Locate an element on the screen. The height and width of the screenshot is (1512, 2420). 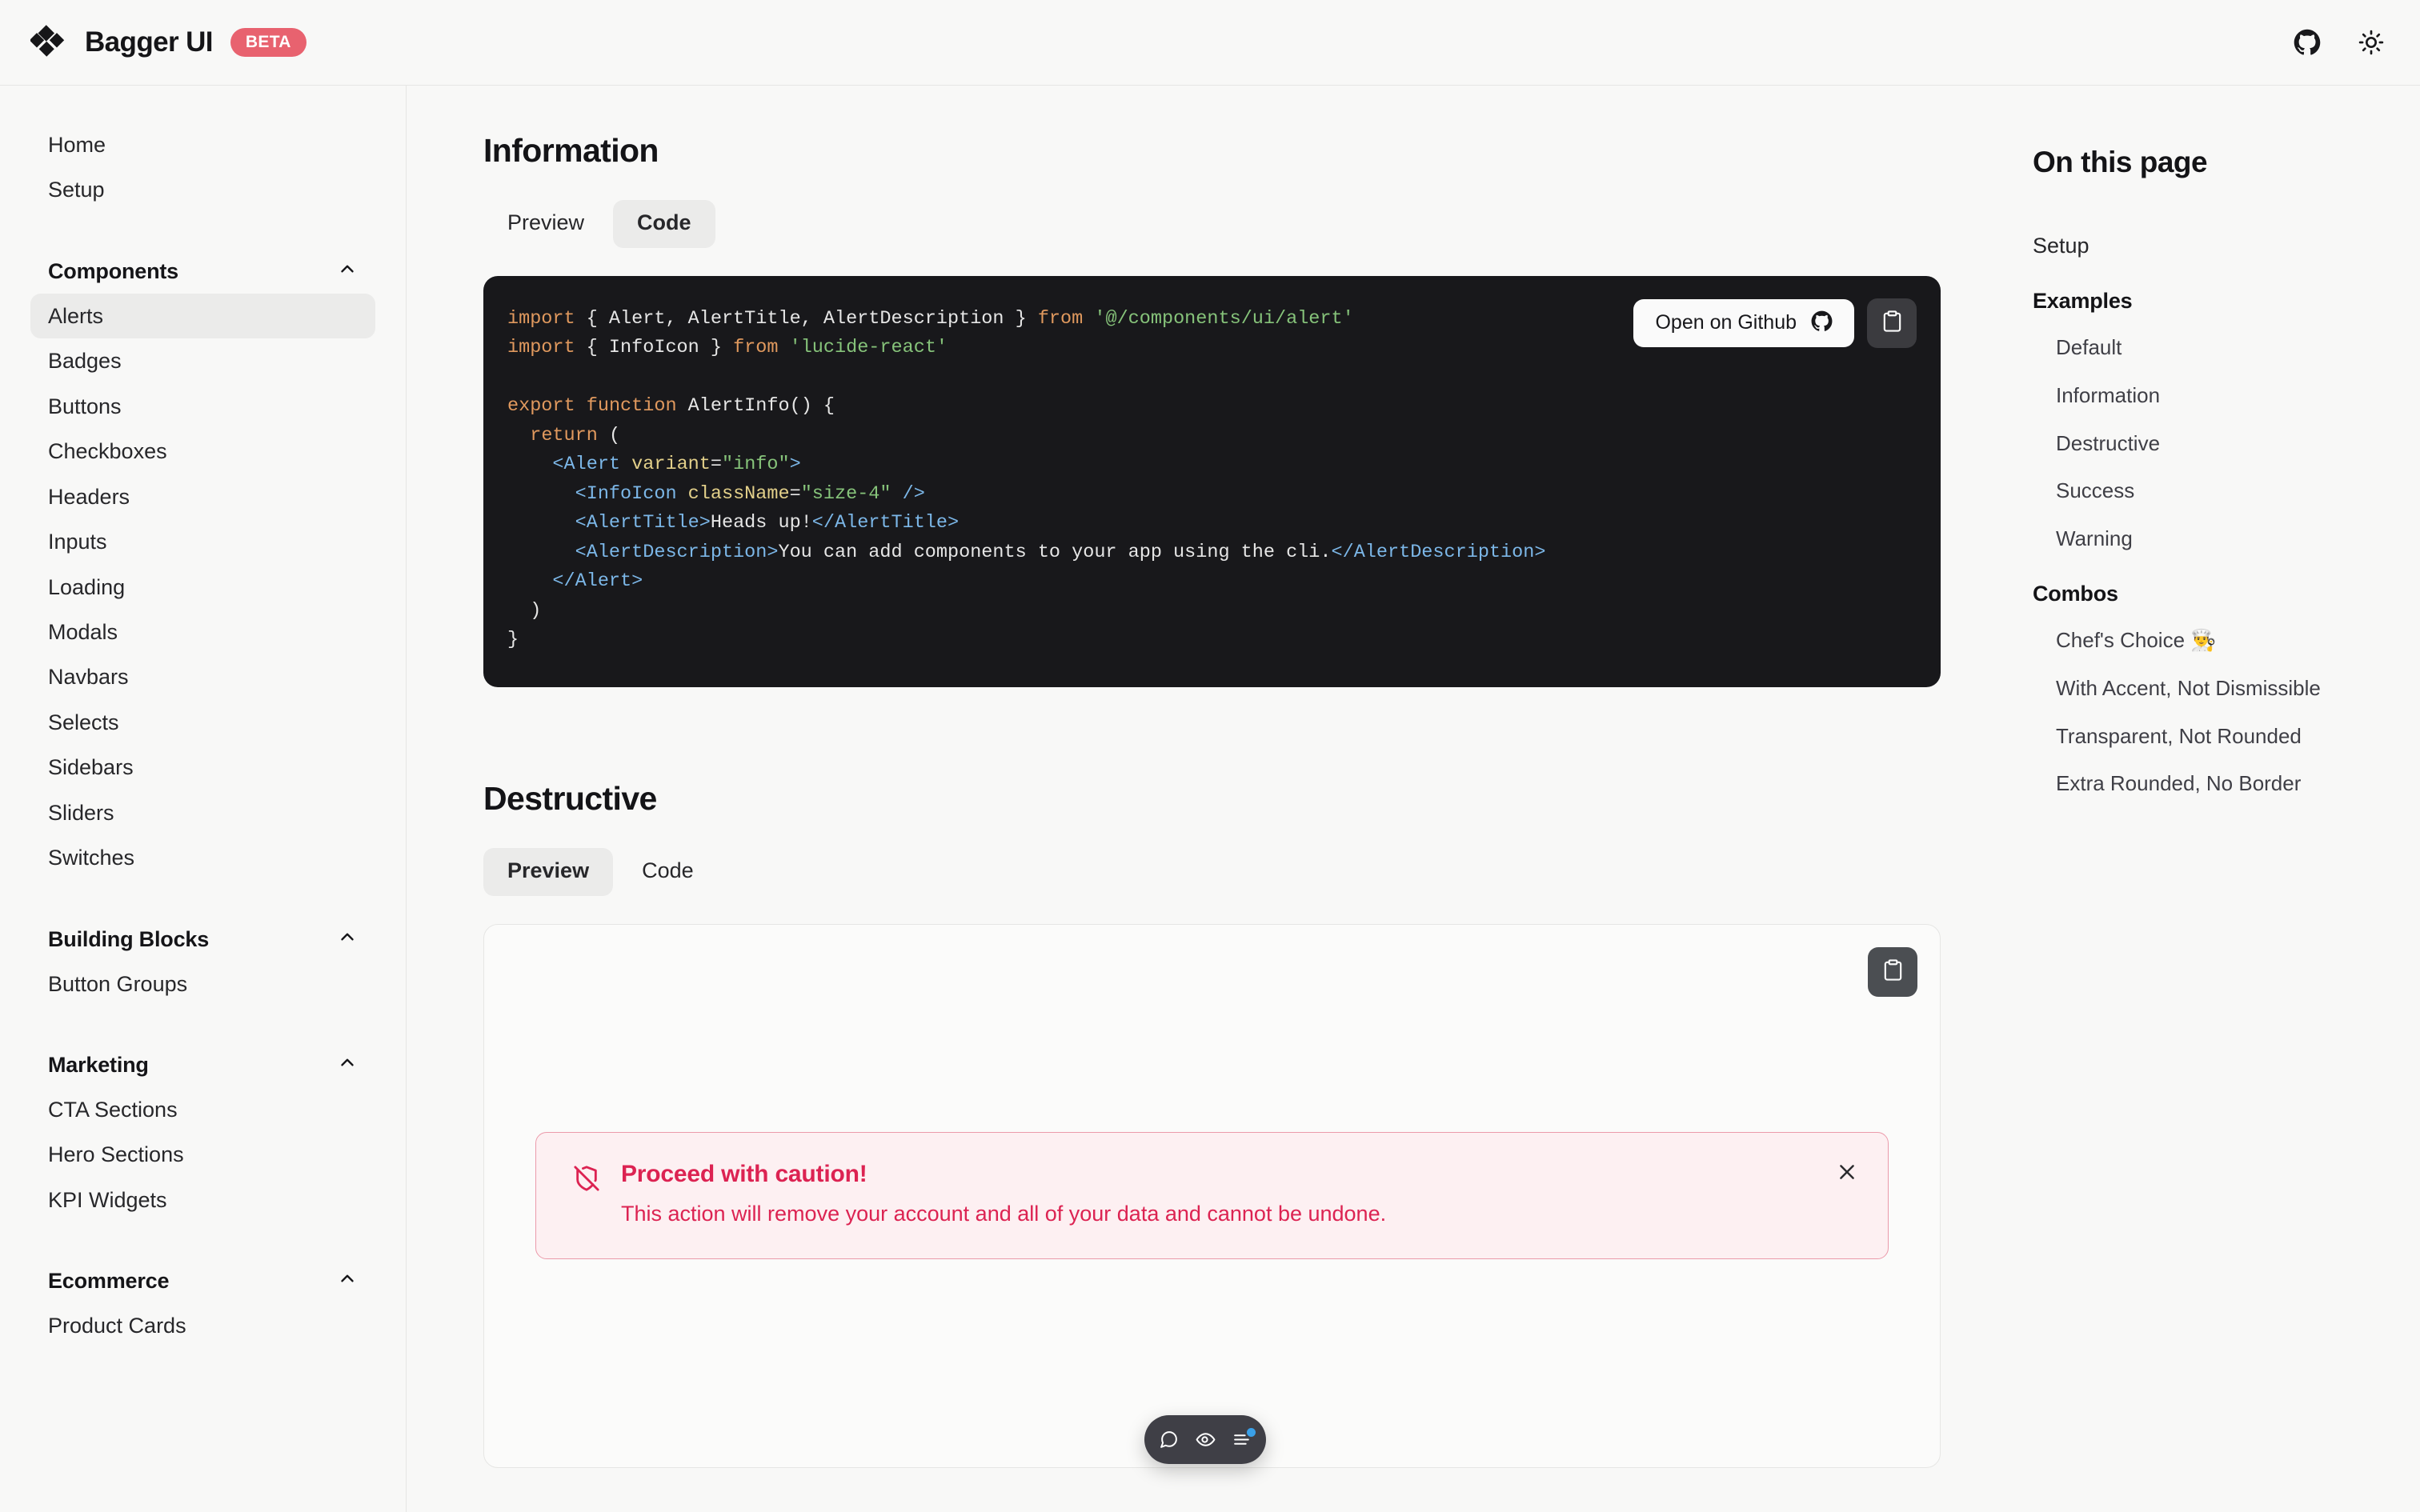
rail-link-destructive: Destructive is located at coordinates (2238, 444).